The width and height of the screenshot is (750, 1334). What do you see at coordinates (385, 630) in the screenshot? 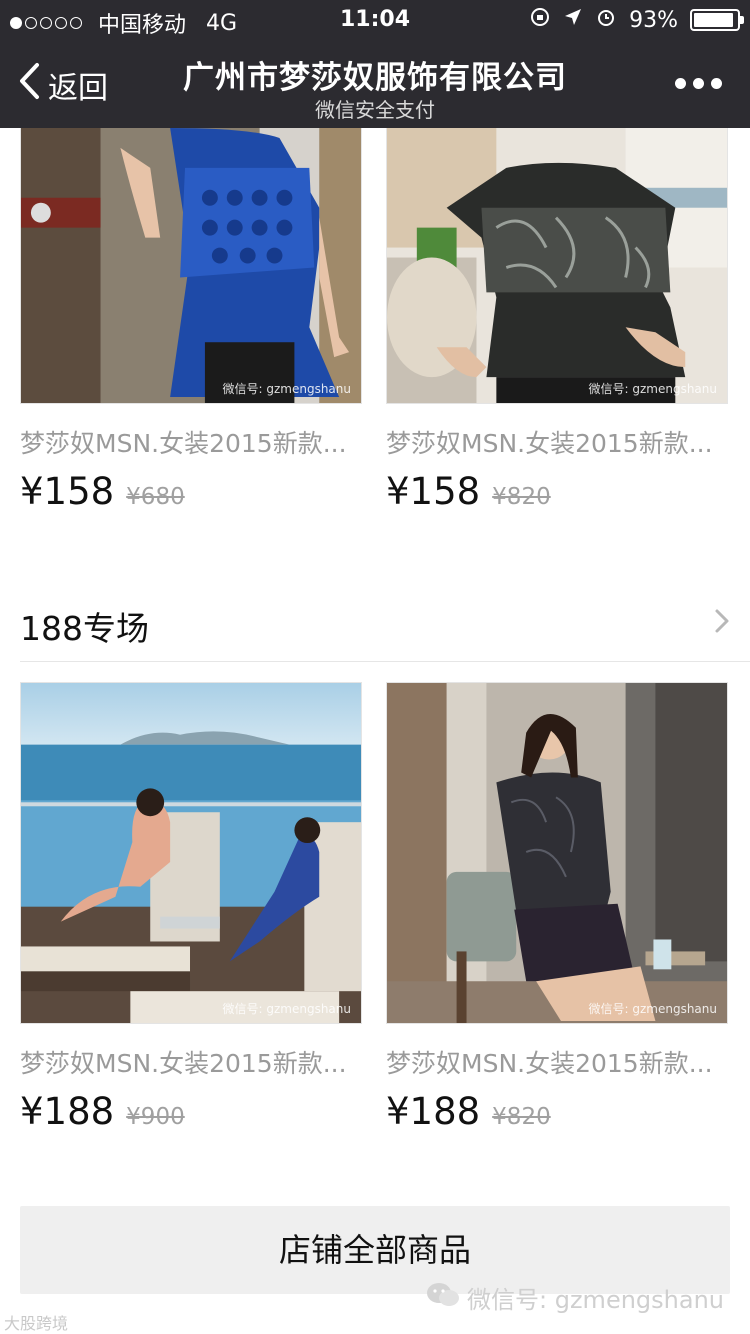
I see `section-header: 188专场` at bounding box center [385, 630].